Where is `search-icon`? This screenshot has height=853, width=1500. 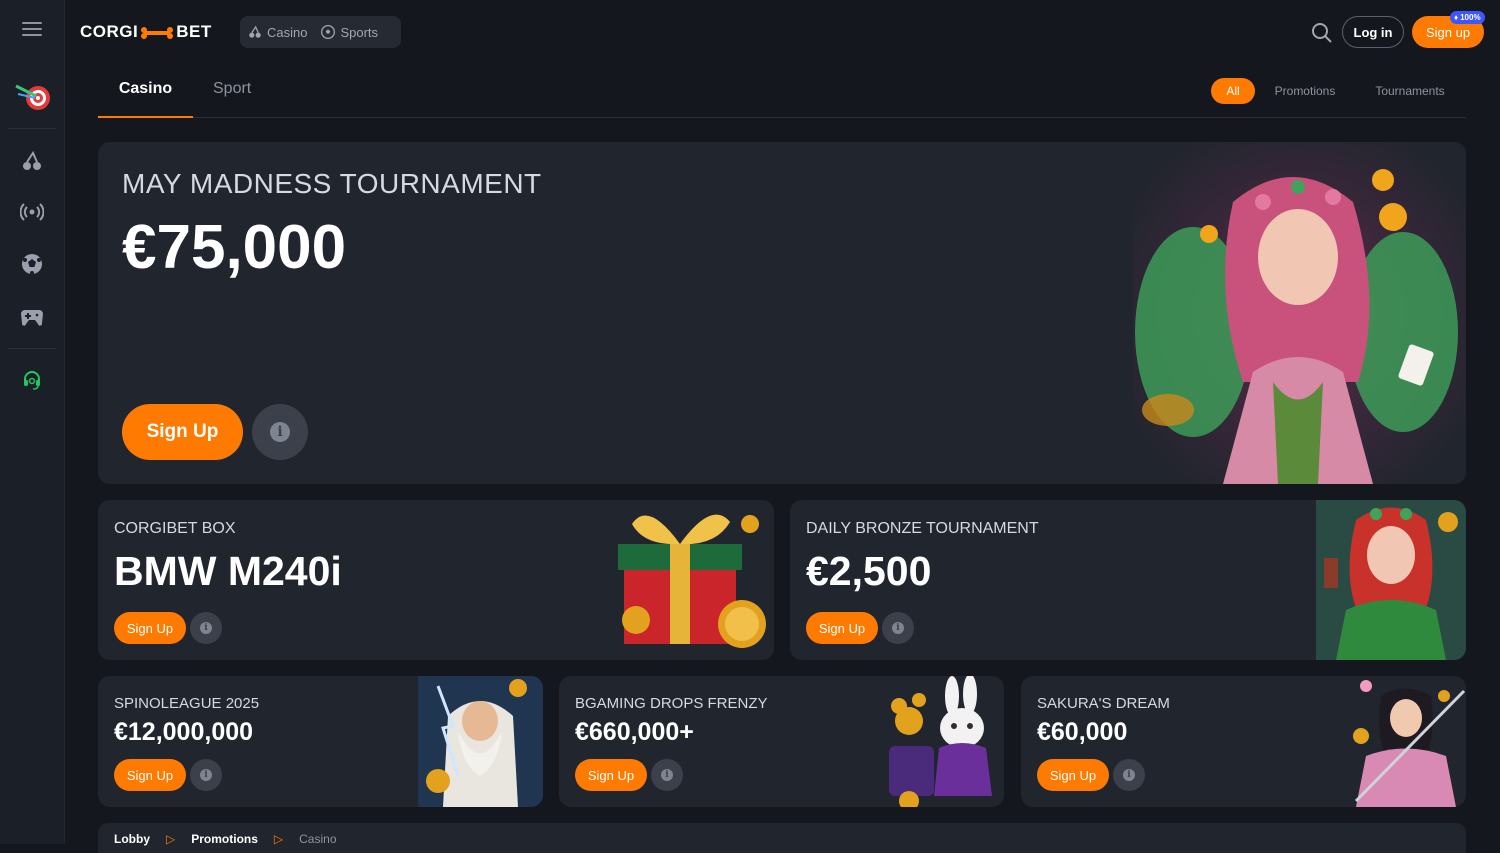
search-icon is located at coordinates (1322, 33).